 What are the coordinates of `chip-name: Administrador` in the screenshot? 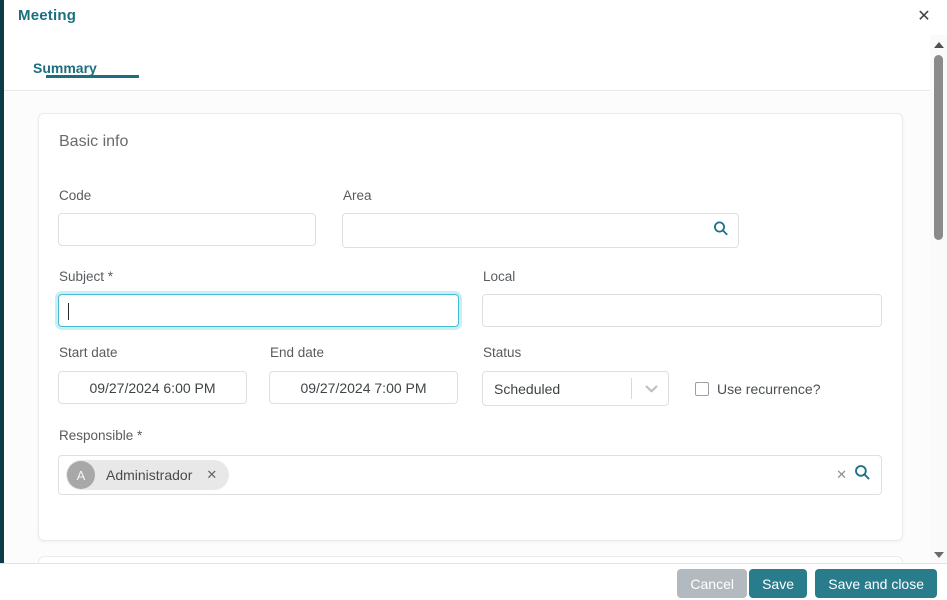 It's located at (149, 475).